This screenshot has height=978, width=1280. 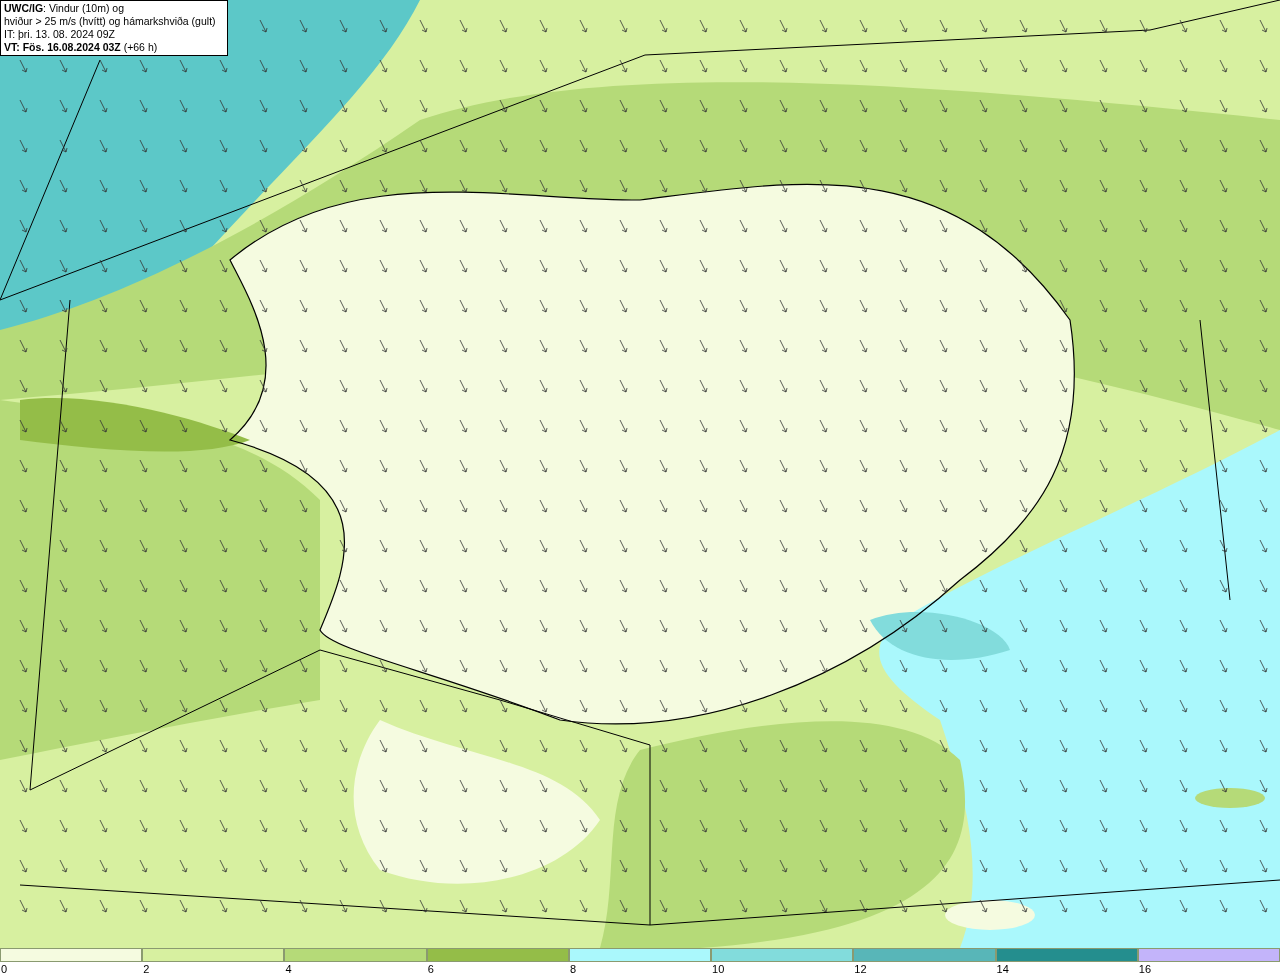 I want to click on title-text: IT: þri. 13. 08. 2024 09Z, so click(x=60, y=34).